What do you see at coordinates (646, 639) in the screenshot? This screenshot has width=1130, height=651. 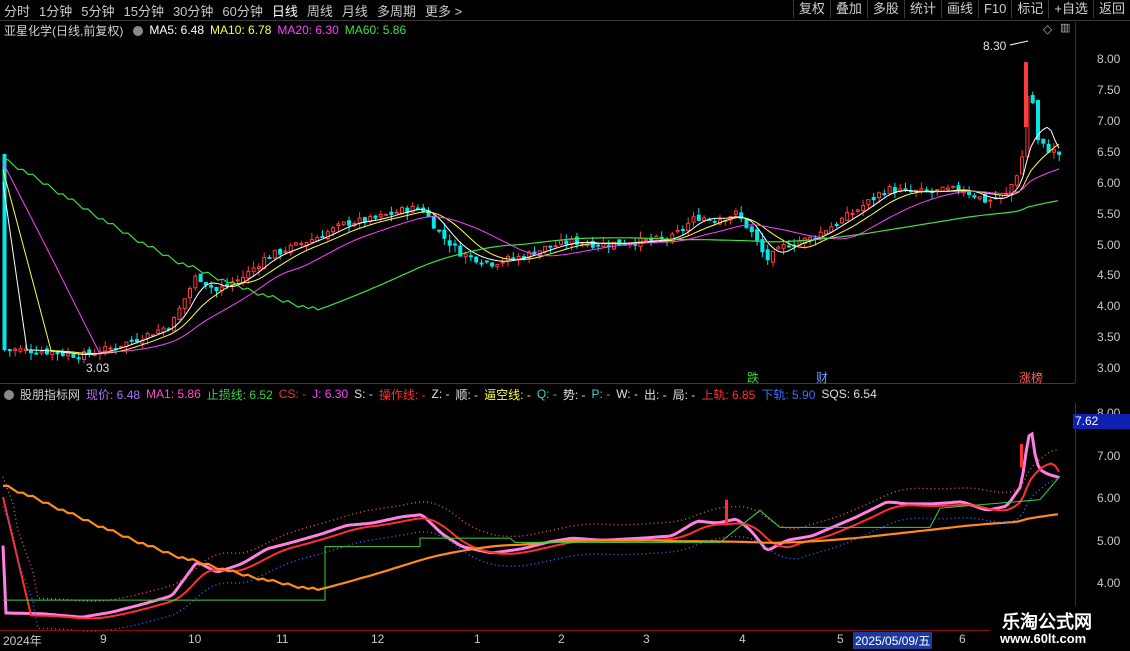 I see `date-tick: 3` at bounding box center [646, 639].